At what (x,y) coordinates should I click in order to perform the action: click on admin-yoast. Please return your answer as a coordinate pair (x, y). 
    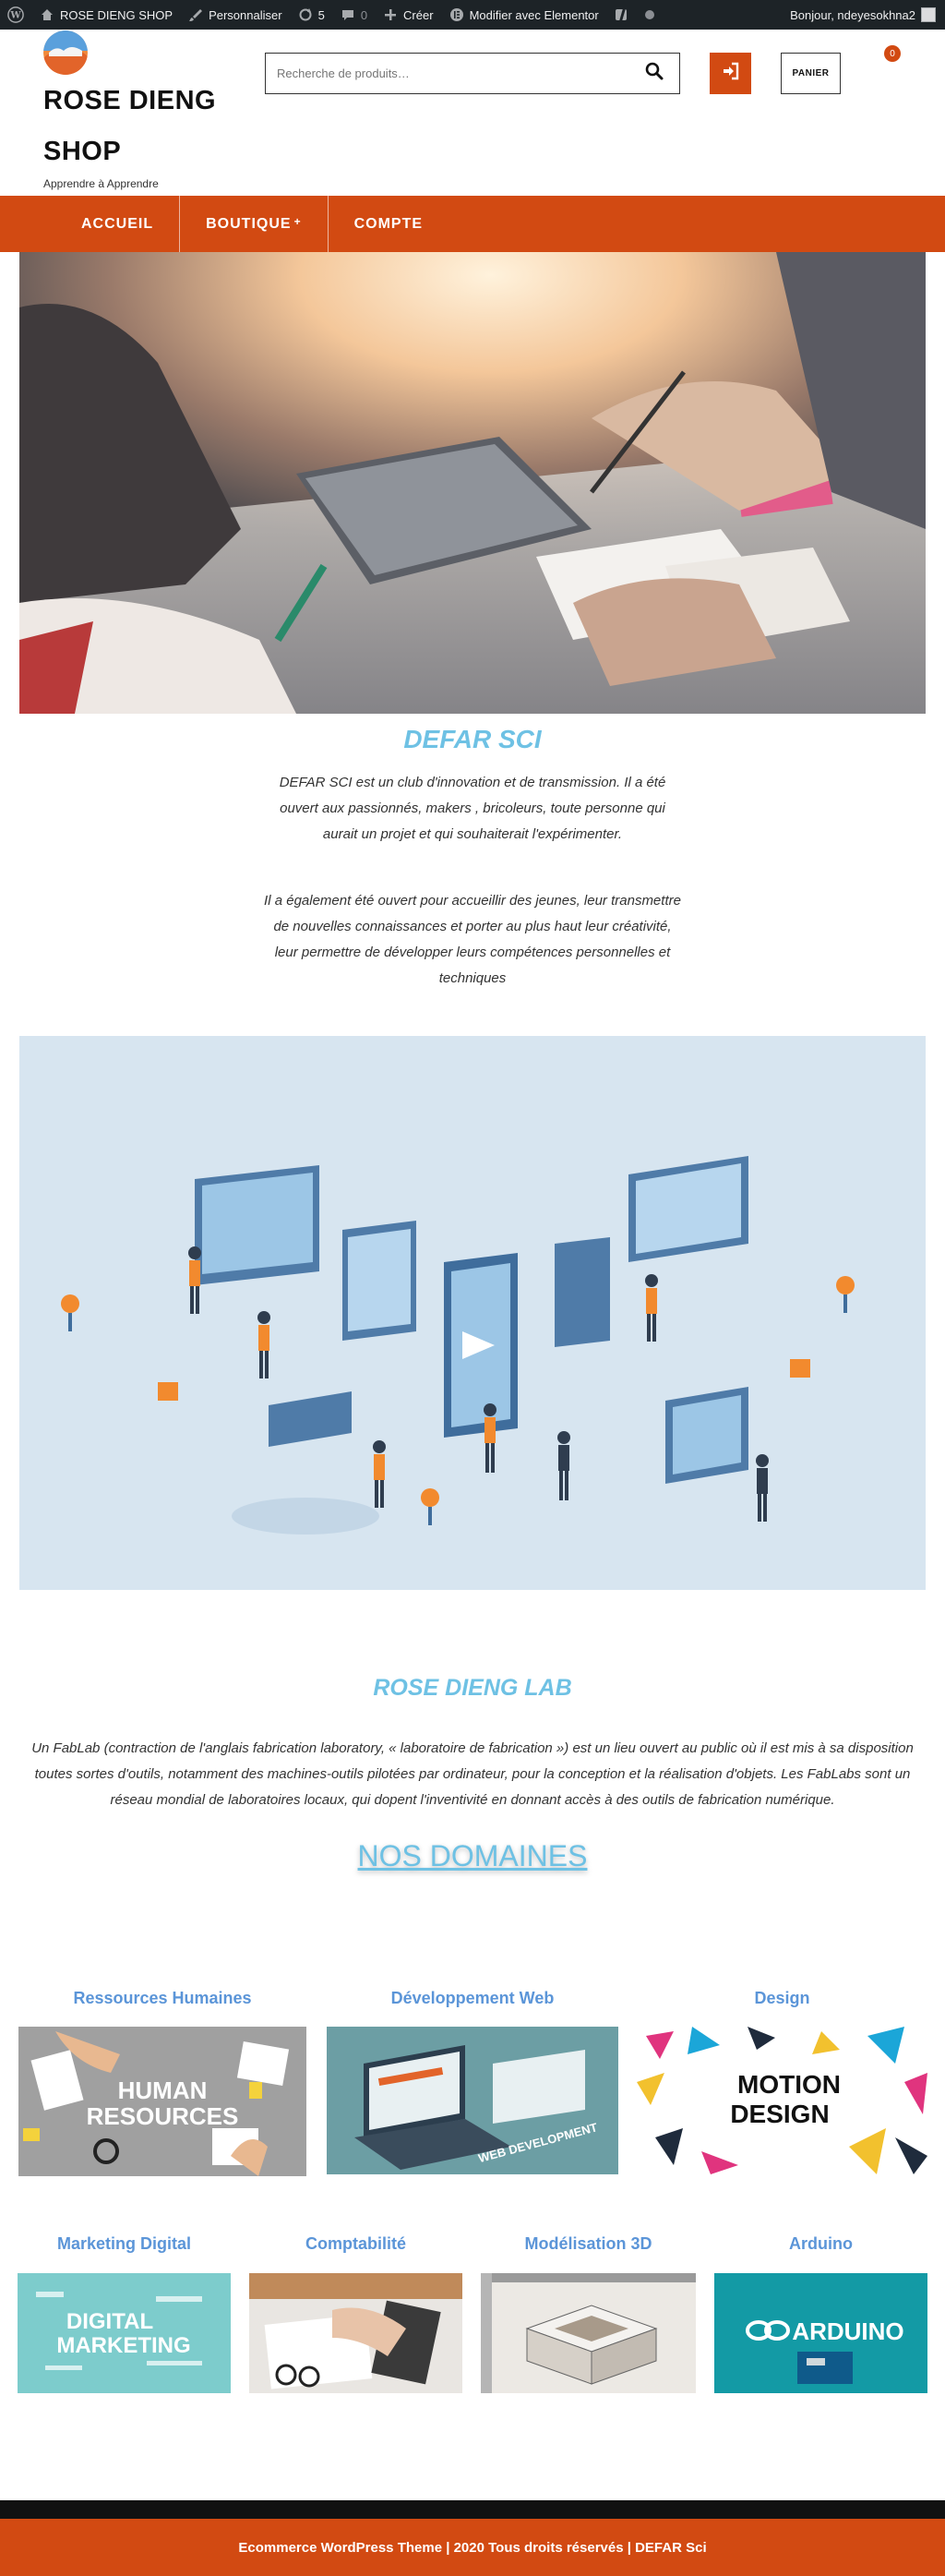
    Looking at the image, I should click on (622, 15).